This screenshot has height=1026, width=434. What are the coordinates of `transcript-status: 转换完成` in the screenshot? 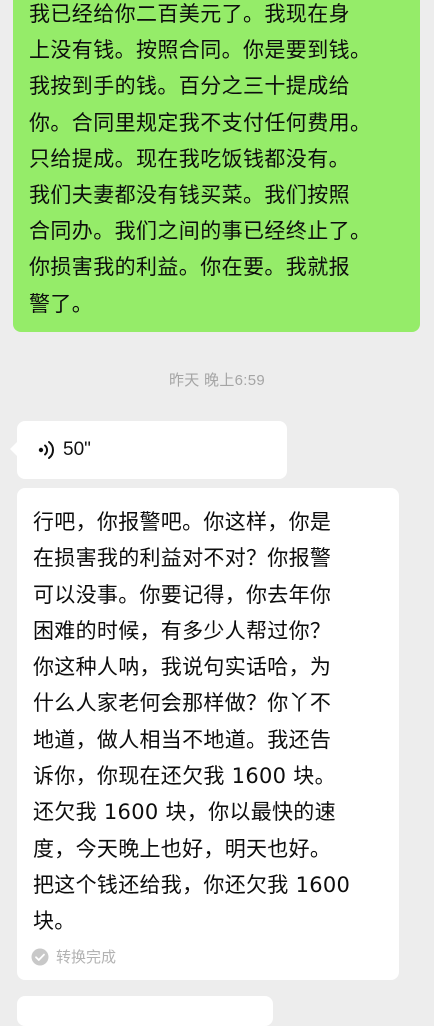 It's located at (73, 956).